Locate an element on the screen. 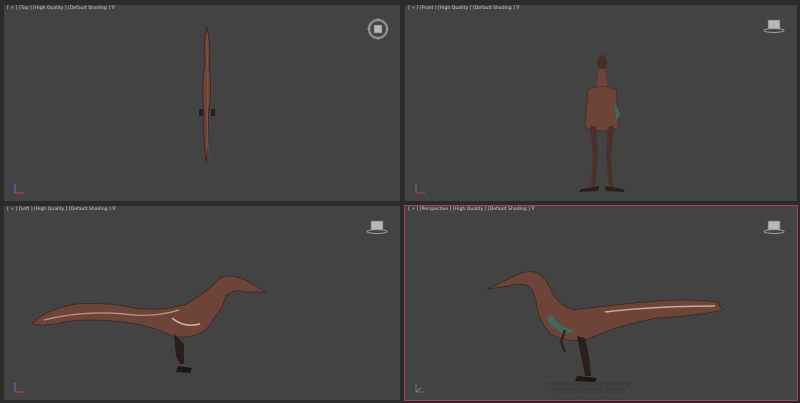 This screenshot has height=403, width=800. ground-grid is located at coordinates (590, 387).